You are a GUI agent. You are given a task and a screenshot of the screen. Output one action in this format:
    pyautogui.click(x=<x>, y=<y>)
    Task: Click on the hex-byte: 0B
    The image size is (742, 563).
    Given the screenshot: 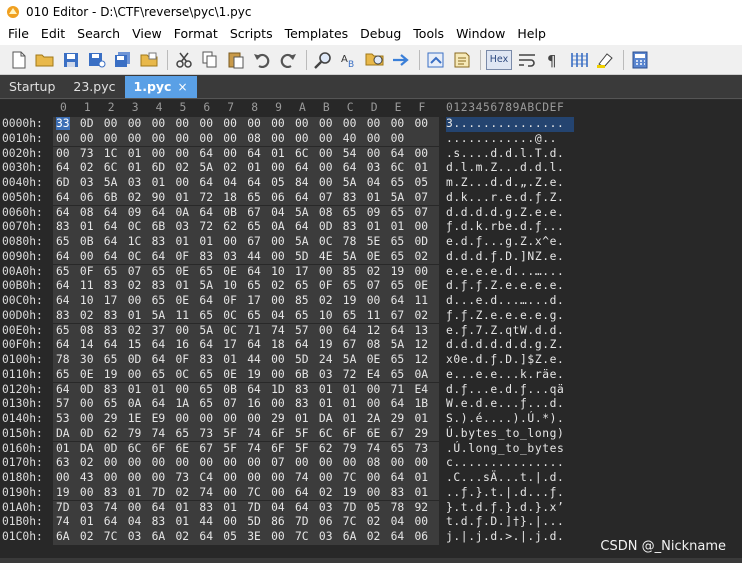 What is the action you would take?
    pyautogui.click(x=230, y=212)
    